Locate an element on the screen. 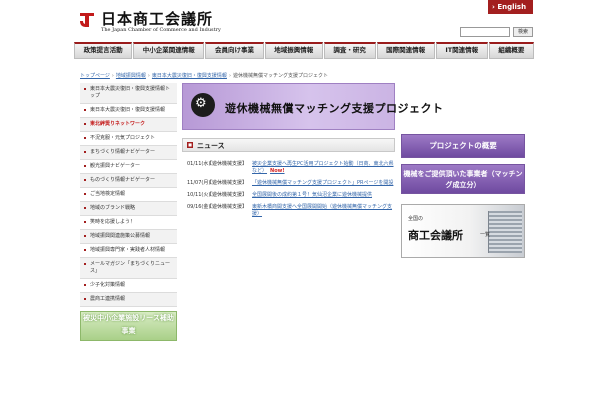 The height and width of the screenshot is (400, 610). nav-members: 会員向け事業 is located at coordinates (234, 50).